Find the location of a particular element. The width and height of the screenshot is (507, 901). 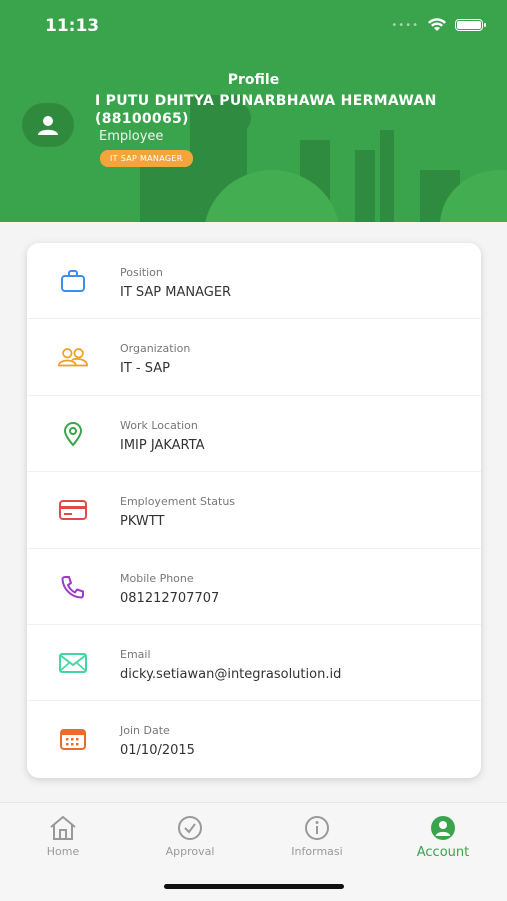

detail-row-work-location: Work Location IMIP JAKARTA is located at coordinates (254, 434).